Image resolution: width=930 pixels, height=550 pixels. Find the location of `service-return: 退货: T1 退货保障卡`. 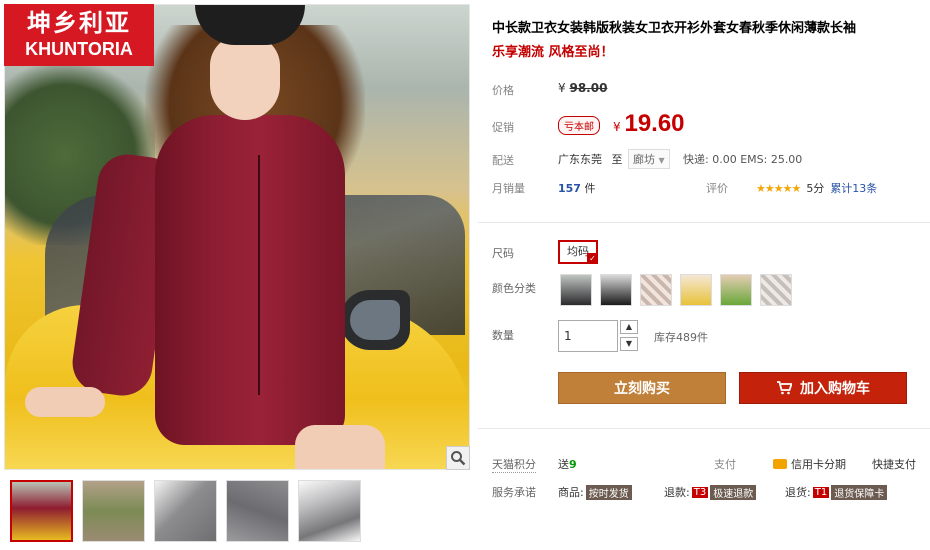

service-return: 退货: T1 退货保障卡 is located at coordinates (836, 492).